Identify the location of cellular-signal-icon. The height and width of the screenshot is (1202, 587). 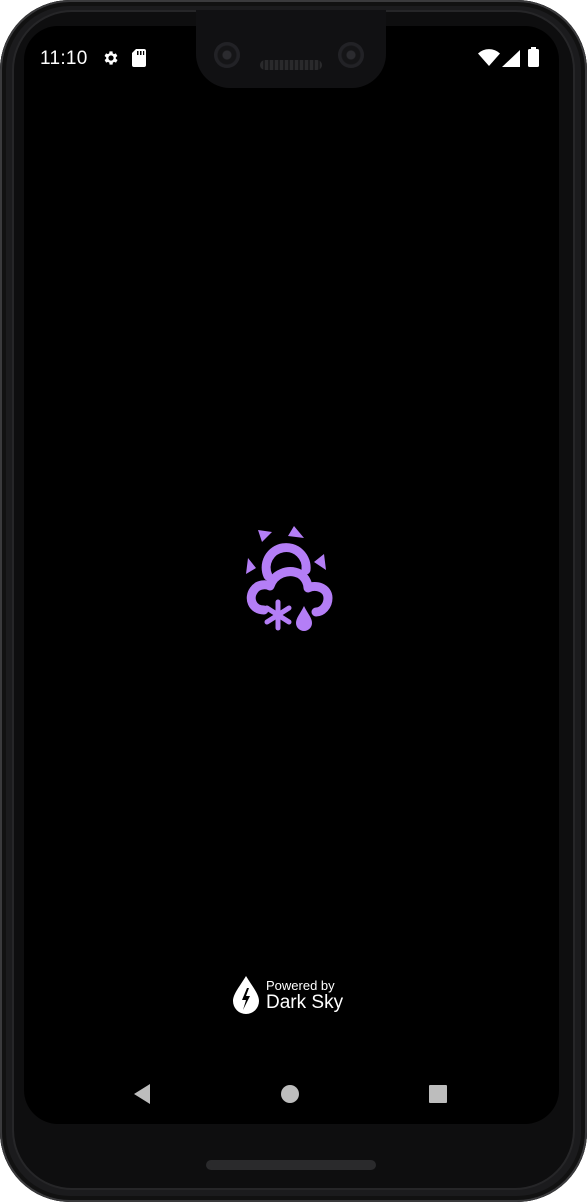
(511, 61).